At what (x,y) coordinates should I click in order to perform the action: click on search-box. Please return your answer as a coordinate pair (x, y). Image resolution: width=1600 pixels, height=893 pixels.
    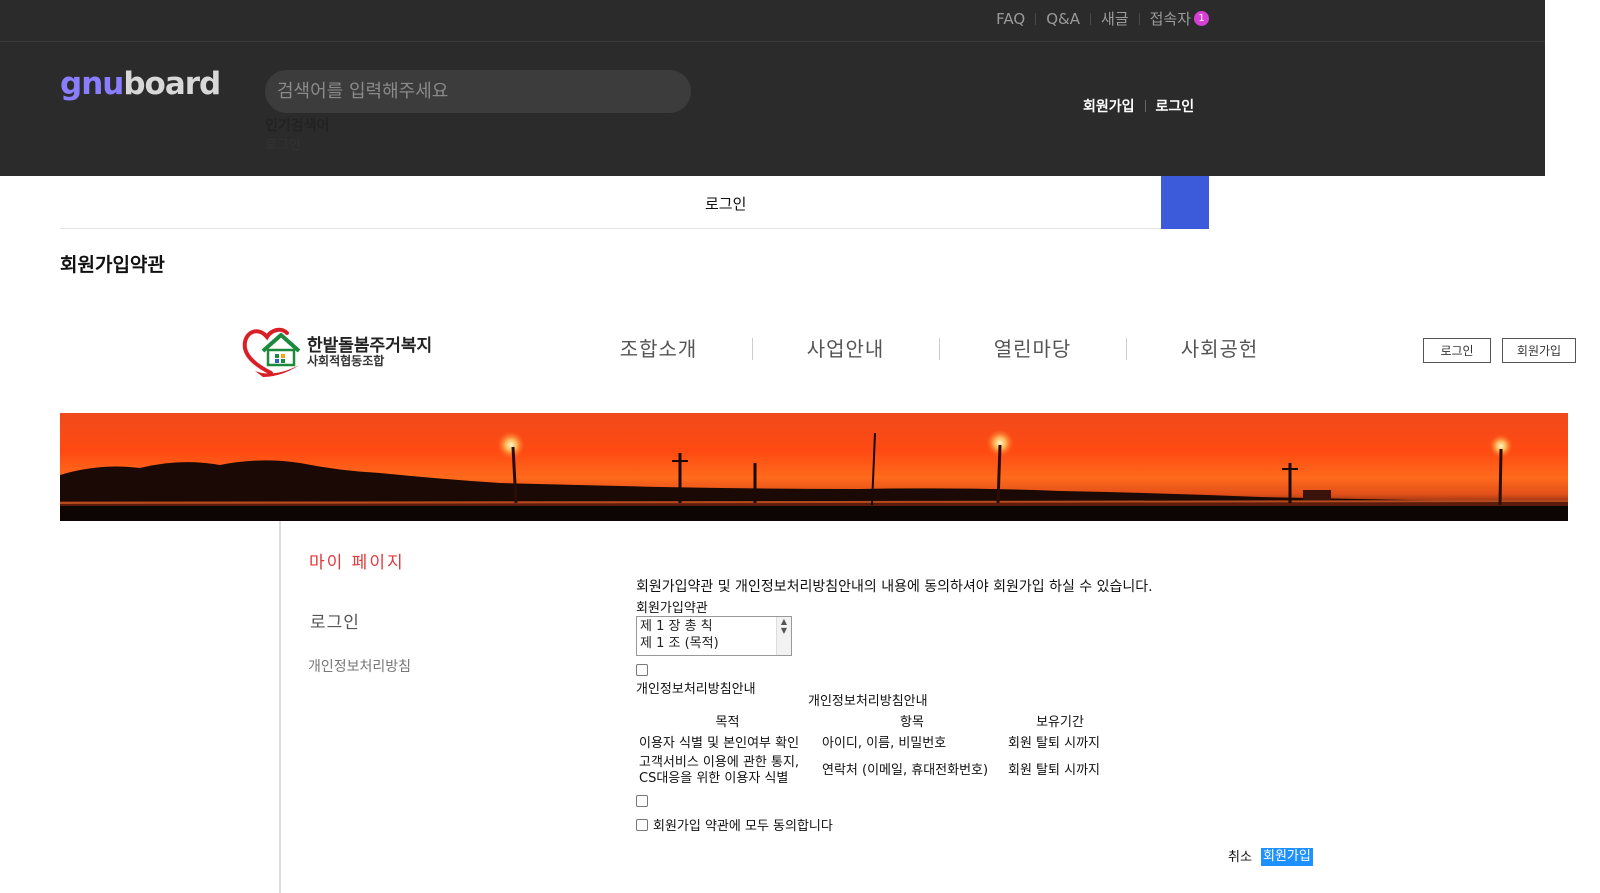
    Looking at the image, I should click on (478, 91).